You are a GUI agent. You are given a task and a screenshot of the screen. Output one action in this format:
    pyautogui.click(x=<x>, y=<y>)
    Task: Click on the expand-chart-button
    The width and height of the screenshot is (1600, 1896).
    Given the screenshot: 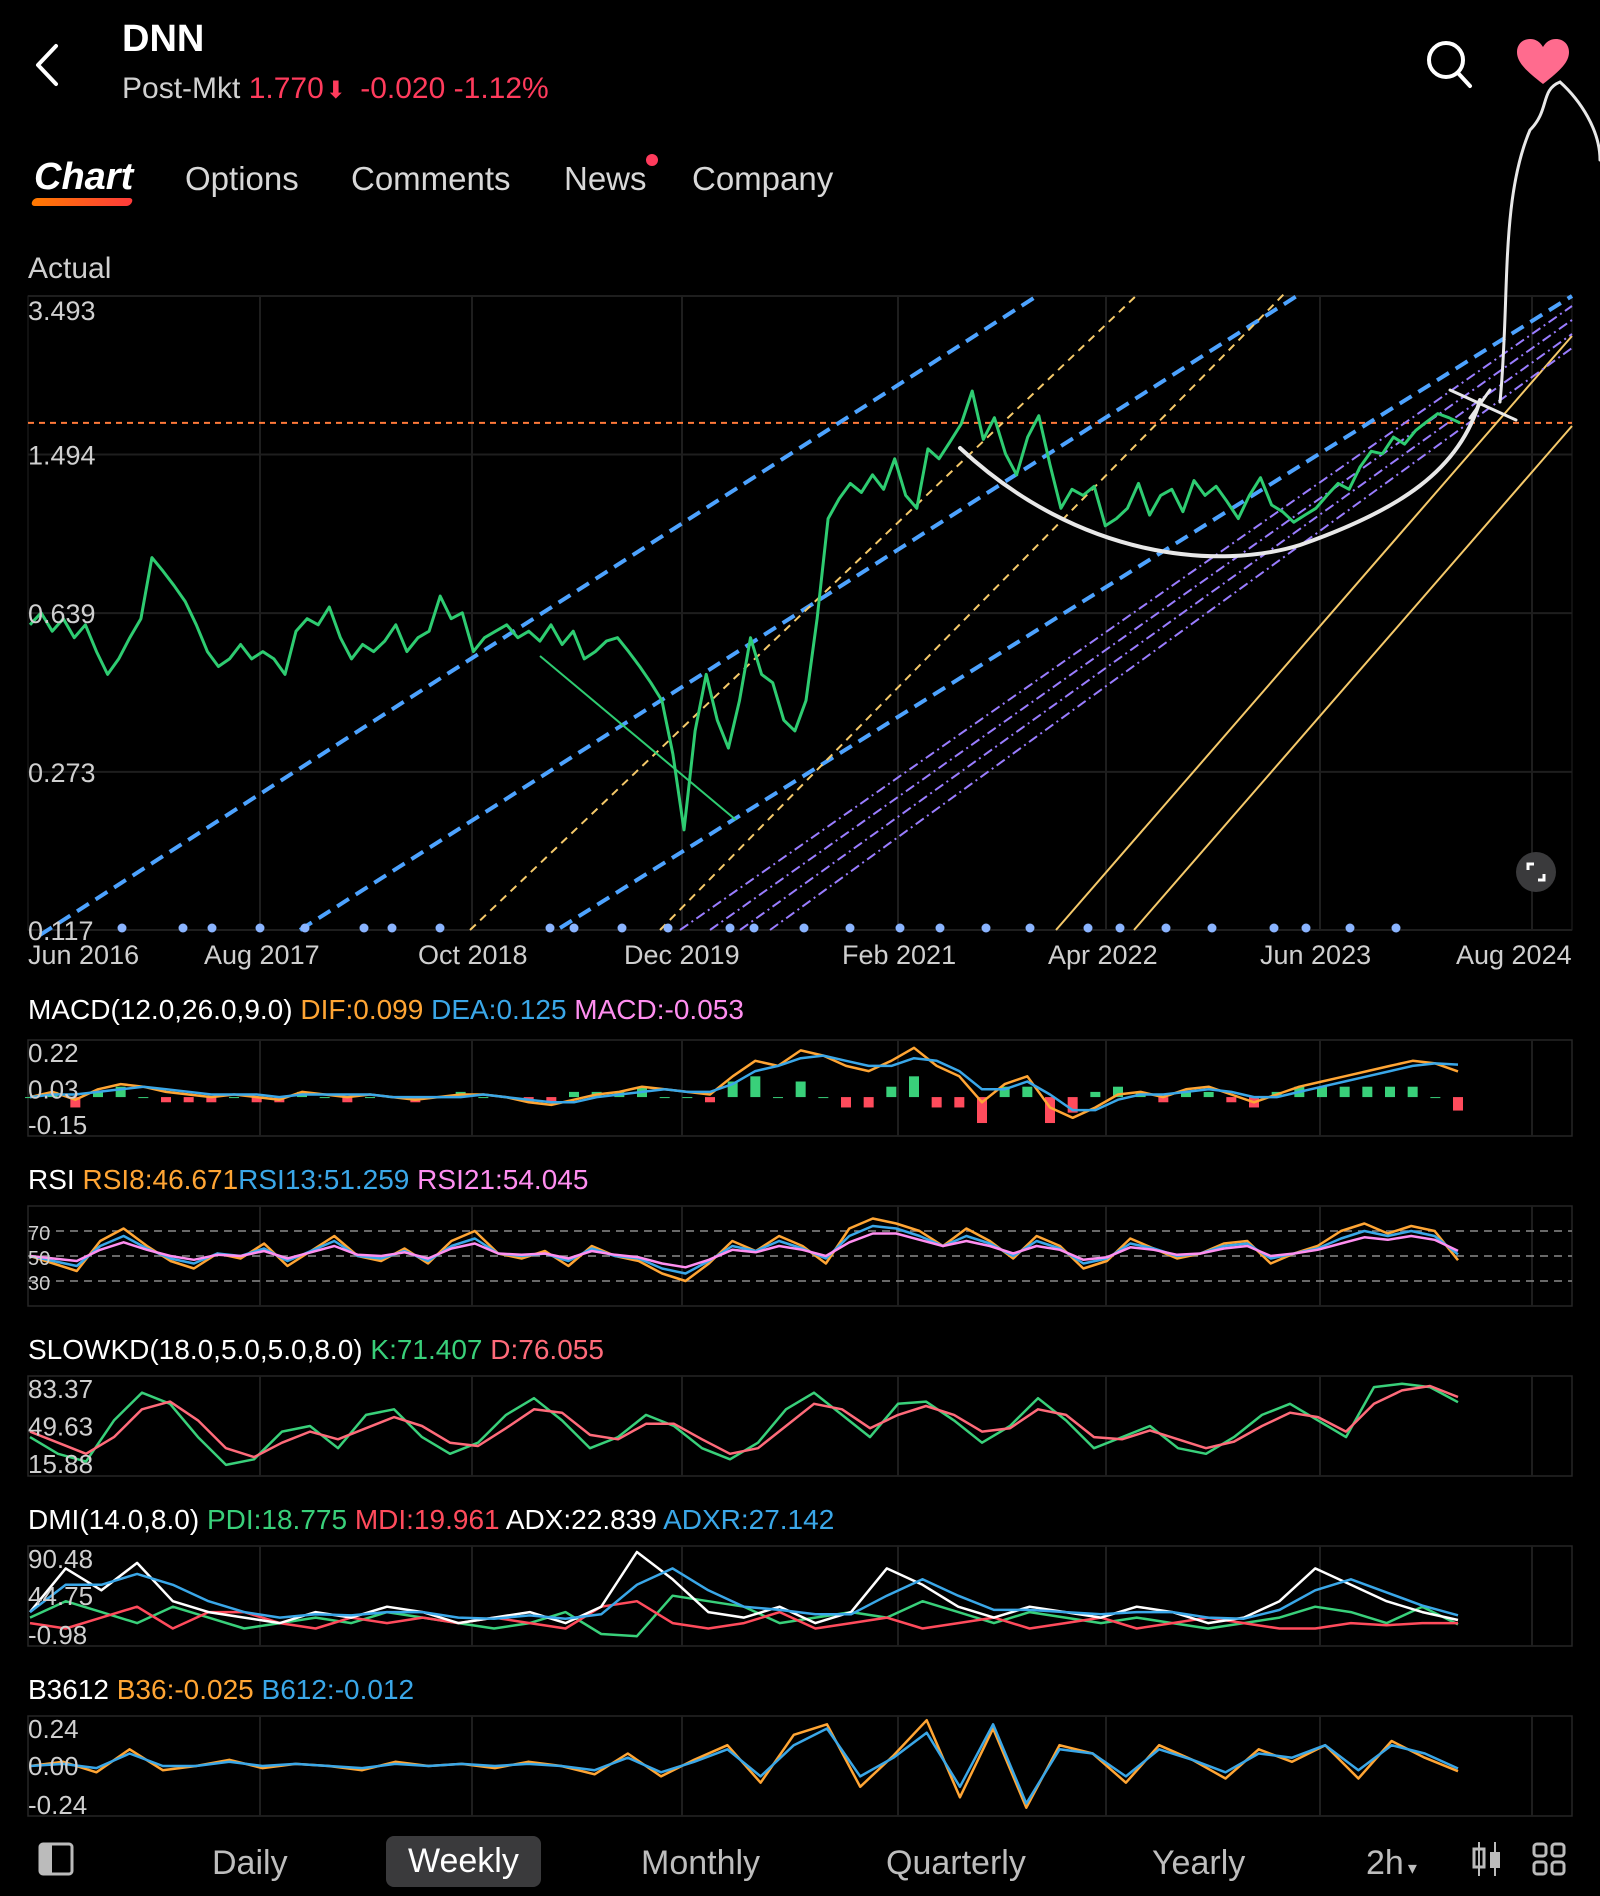 What is the action you would take?
    pyautogui.click(x=1536, y=872)
    